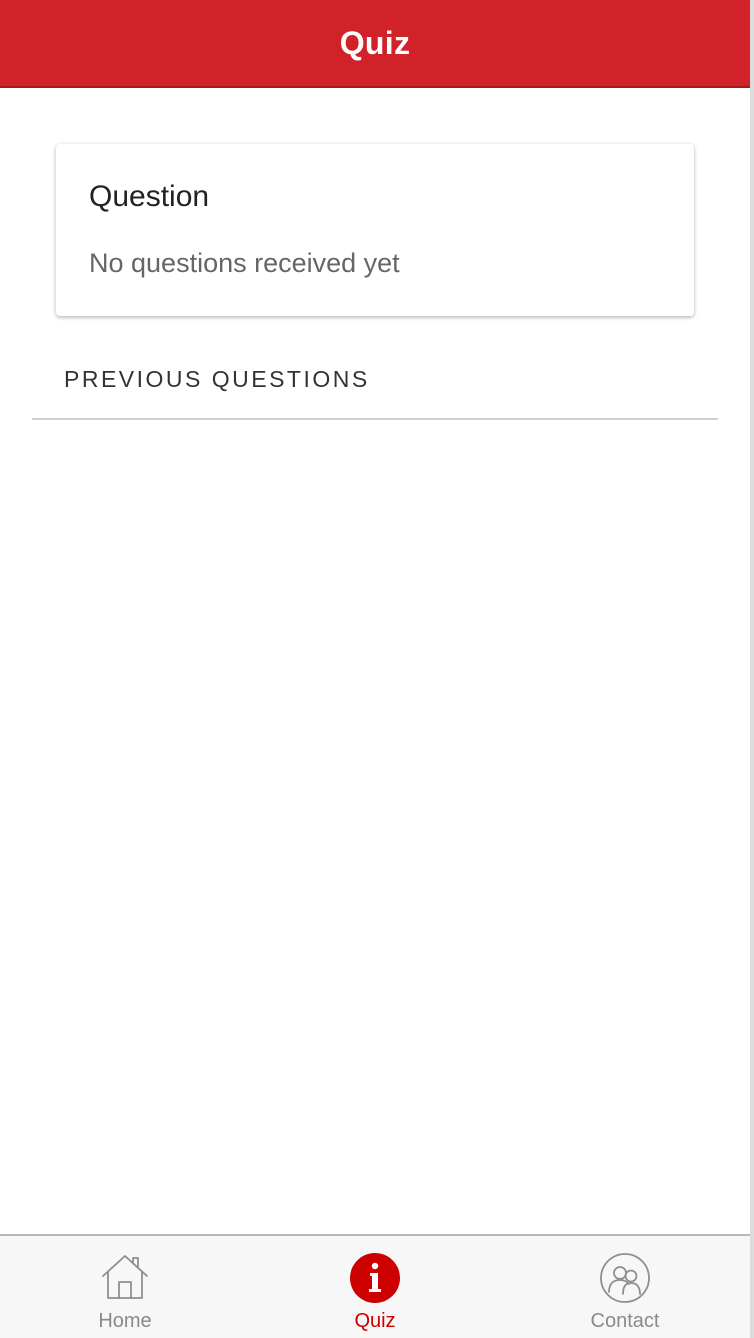  I want to click on tab-quiz-label: Quiz, so click(375, 1321).